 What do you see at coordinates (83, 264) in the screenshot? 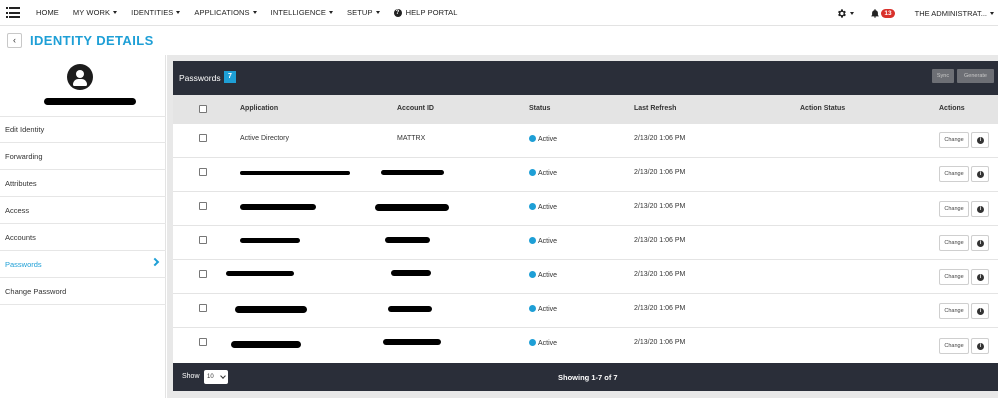
I see `sidebar-item-passwords: Passwords` at bounding box center [83, 264].